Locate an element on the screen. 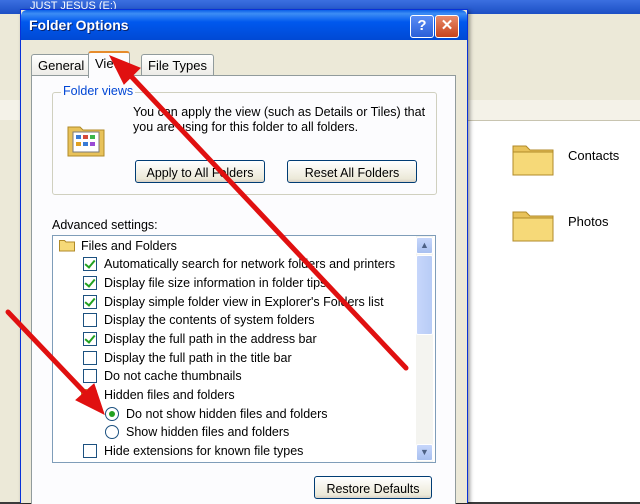 This screenshot has width=640, height=504. tab-file-types: File Types is located at coordinates (178, 65).